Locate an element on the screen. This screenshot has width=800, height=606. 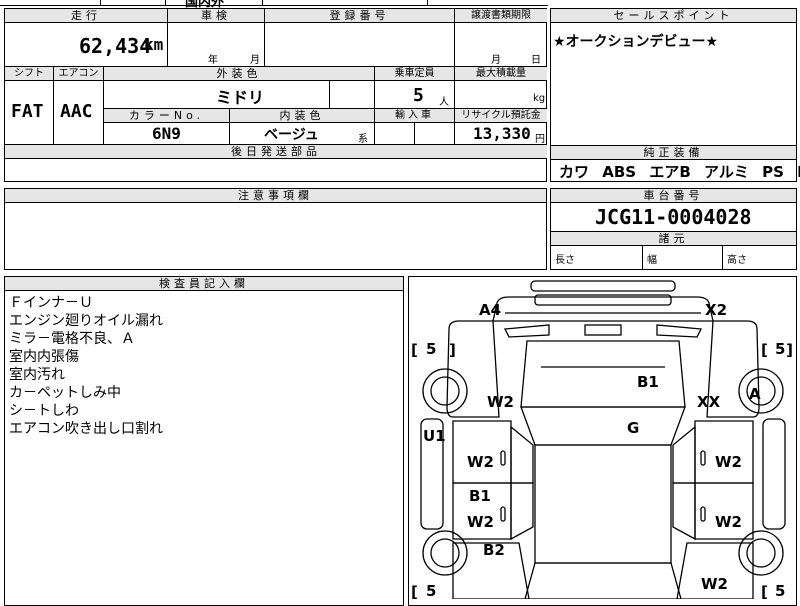
import-label: 輸入車 is located at coordinates (415, 116).